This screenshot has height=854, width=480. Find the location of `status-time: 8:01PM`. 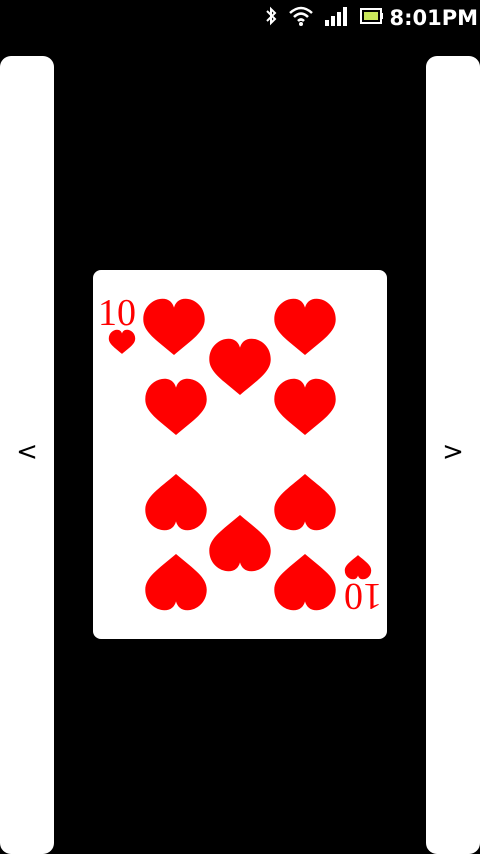

status-time: 8:01PM is located at coordinates (433, 18).